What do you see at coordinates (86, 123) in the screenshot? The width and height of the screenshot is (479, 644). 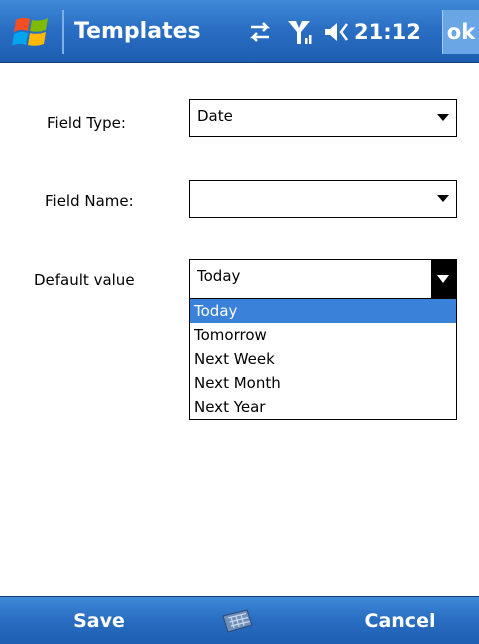 I see `field-type-label: Field Type:` at bounding box center [86, 123].